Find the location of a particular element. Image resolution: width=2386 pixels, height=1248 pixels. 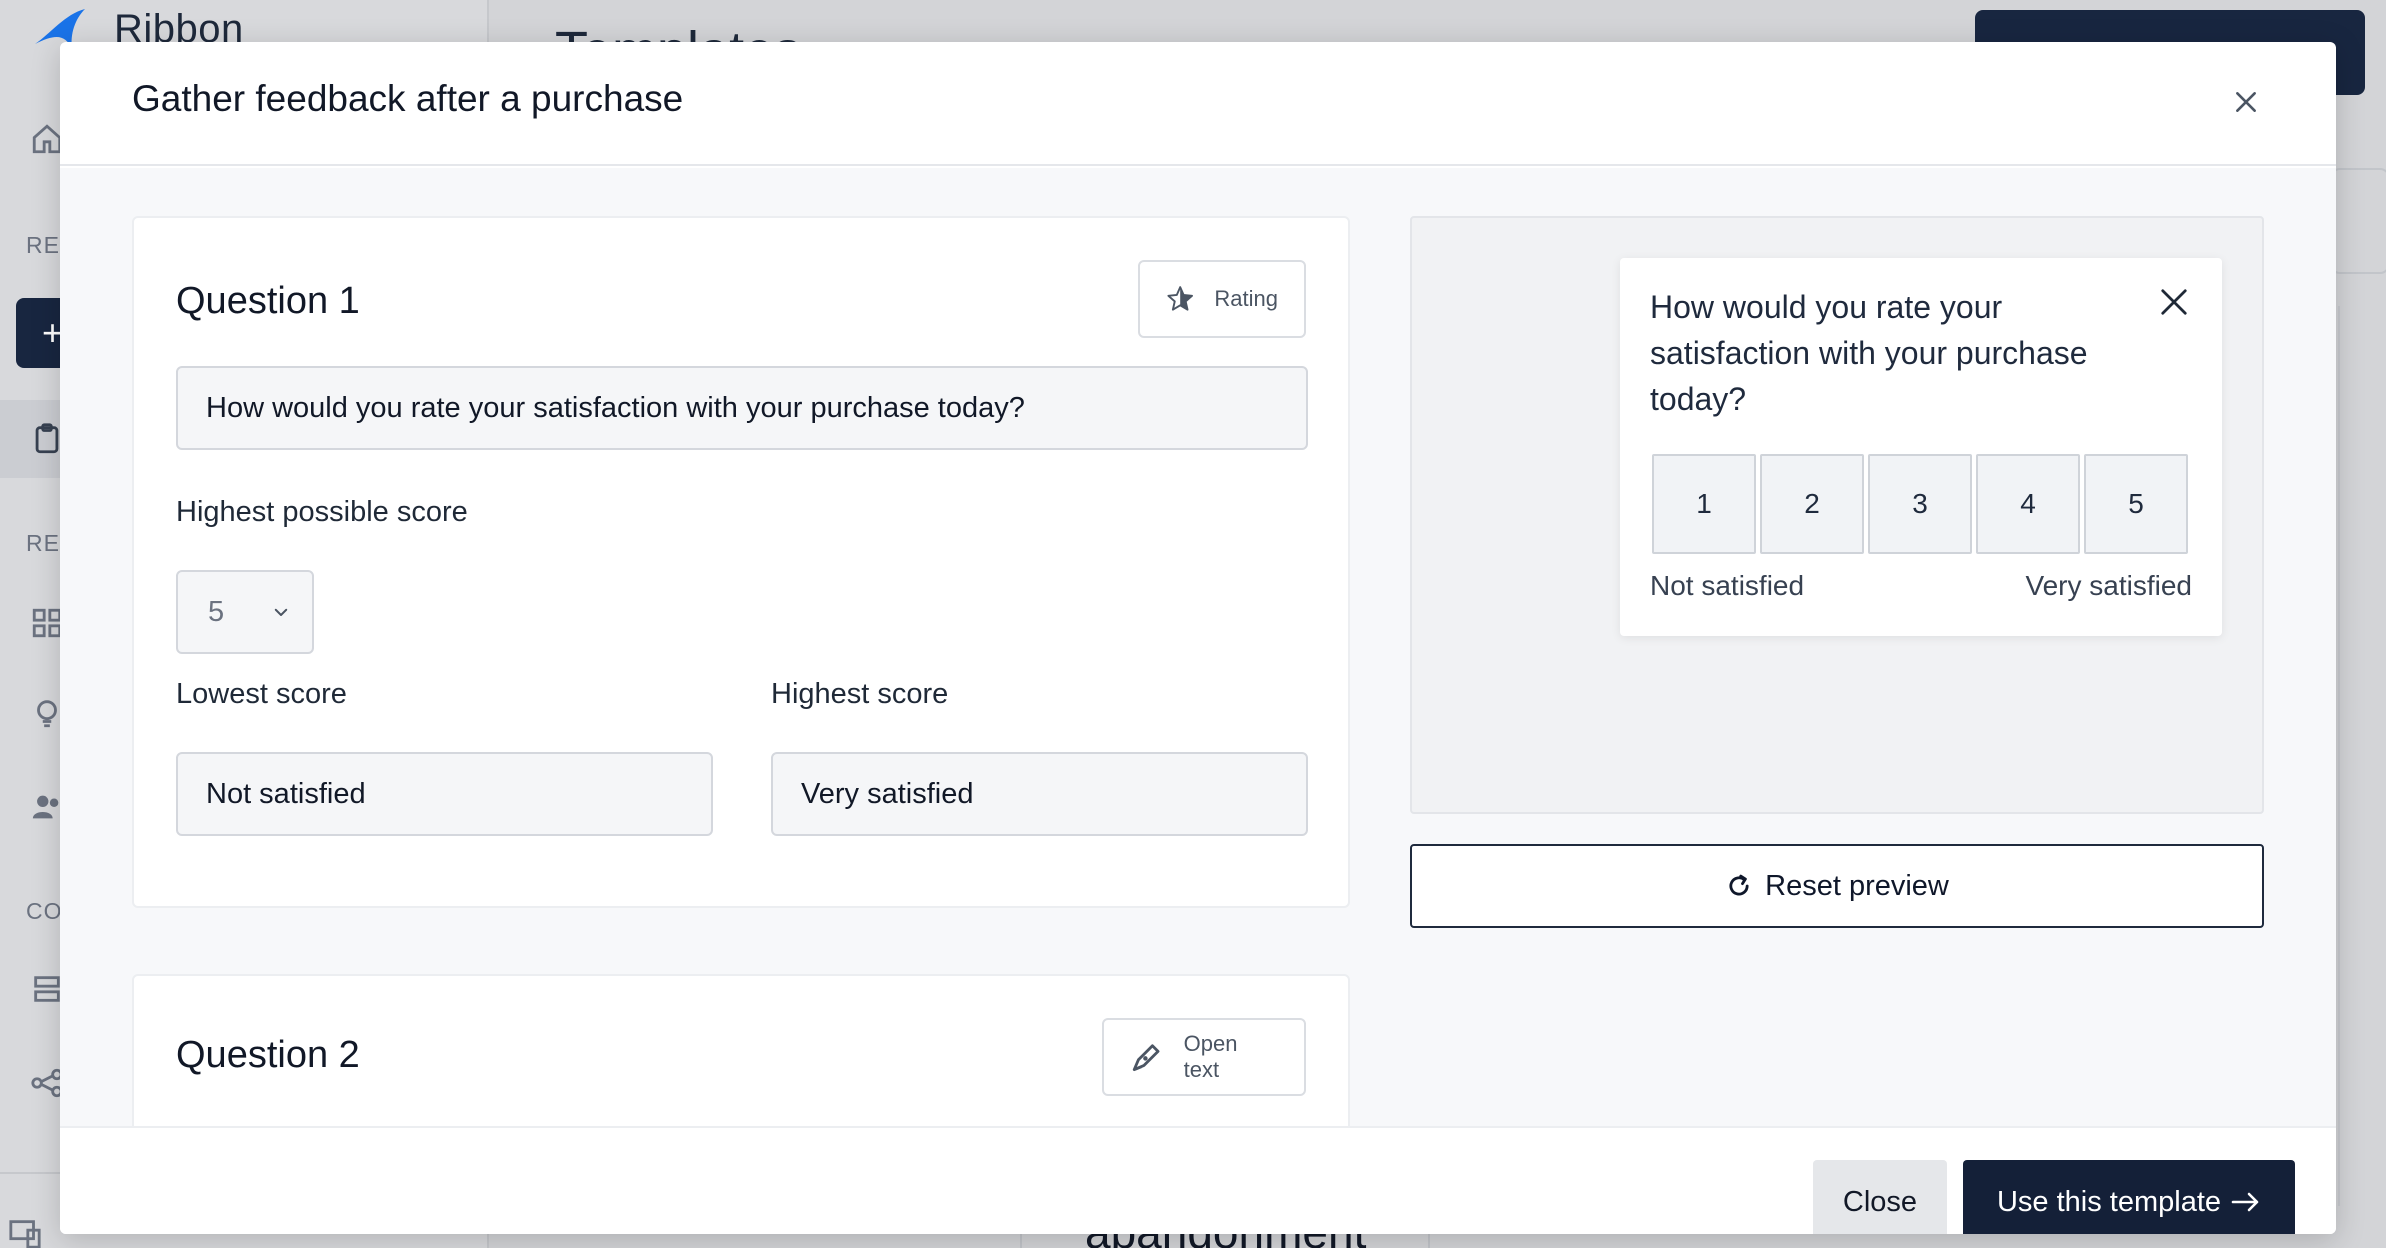

scale-high-label: Very satisfied is located at coordinates (2108, 585).